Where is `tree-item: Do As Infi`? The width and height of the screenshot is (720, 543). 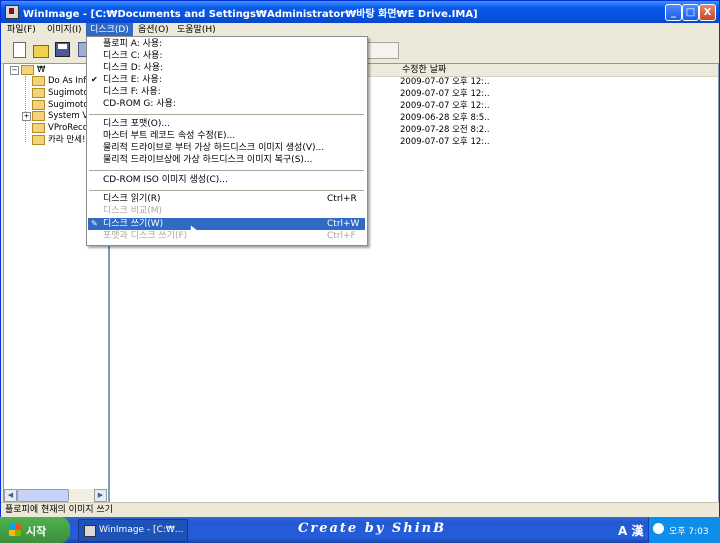 tree-item: Do As Infi is located at coordinates (60, 81).